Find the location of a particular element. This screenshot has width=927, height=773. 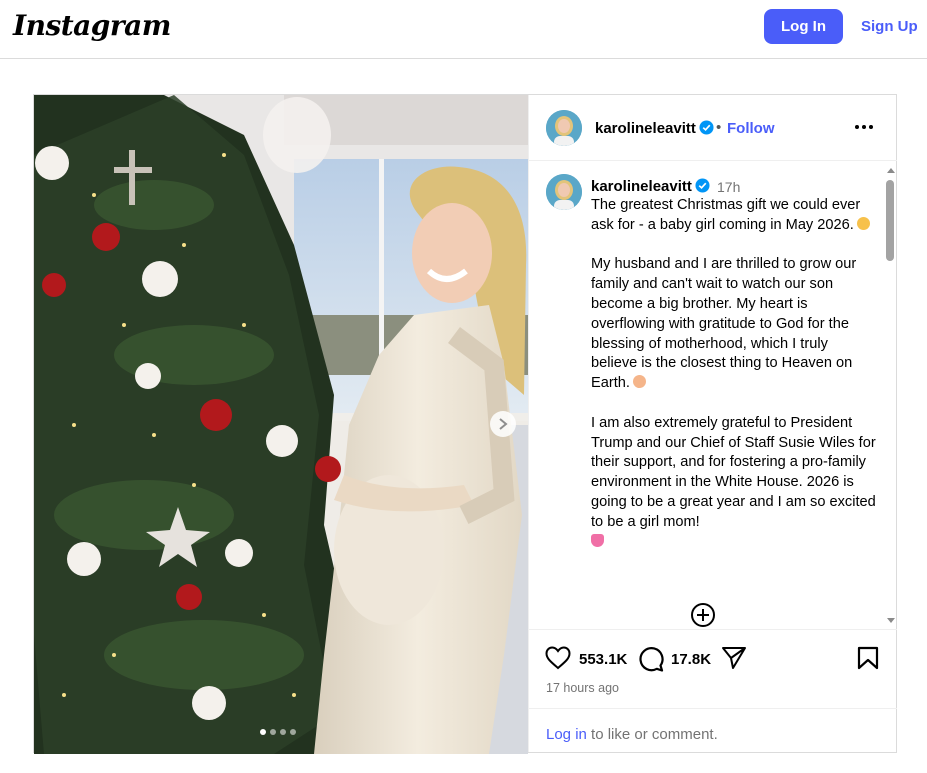

comments-count: 17.8K is located at coordinates (691, 659).